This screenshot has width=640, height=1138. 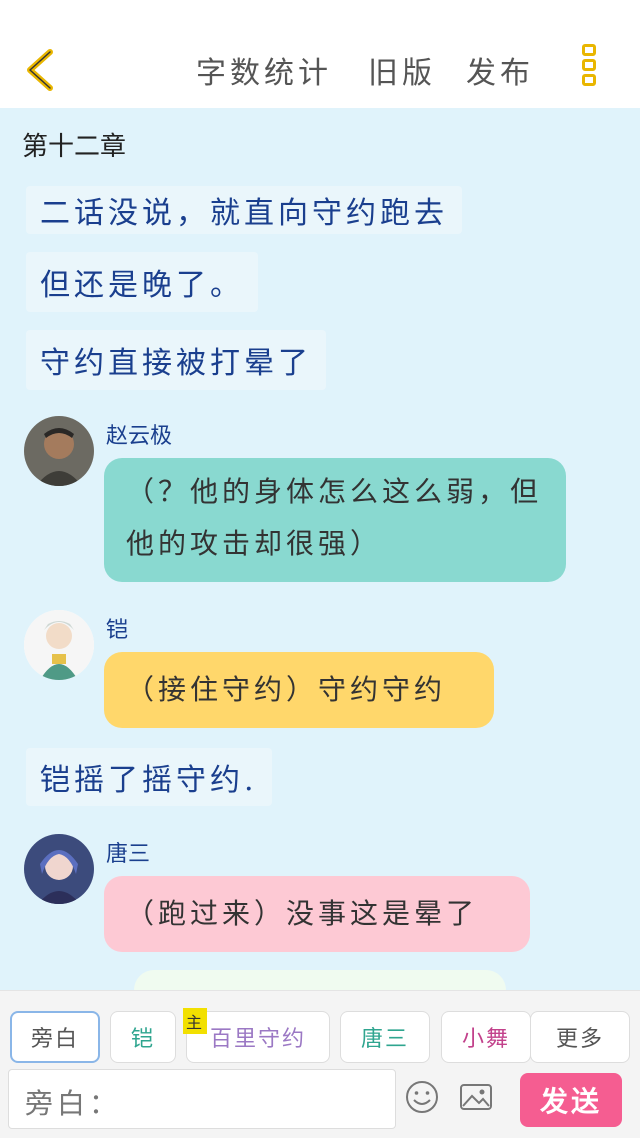 I want to click on speaker-name: 唐三, so click(x=128, y=854).